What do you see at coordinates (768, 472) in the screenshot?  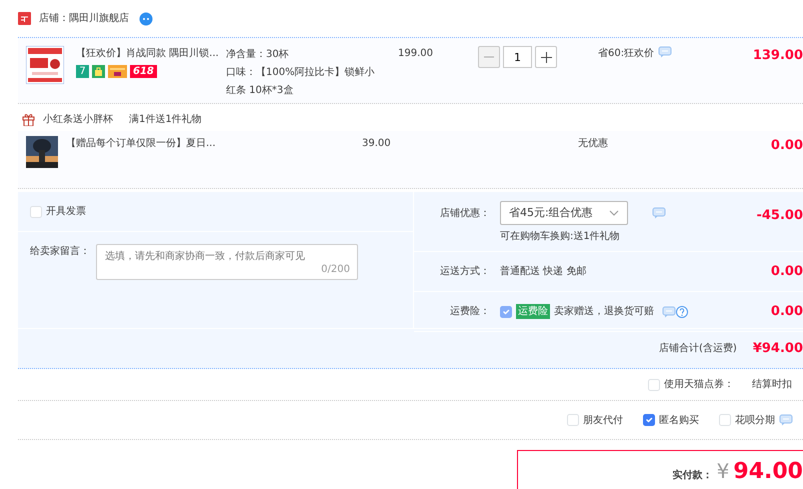 I see `payment-amount: 94.00` at bounding box center [768, 472].